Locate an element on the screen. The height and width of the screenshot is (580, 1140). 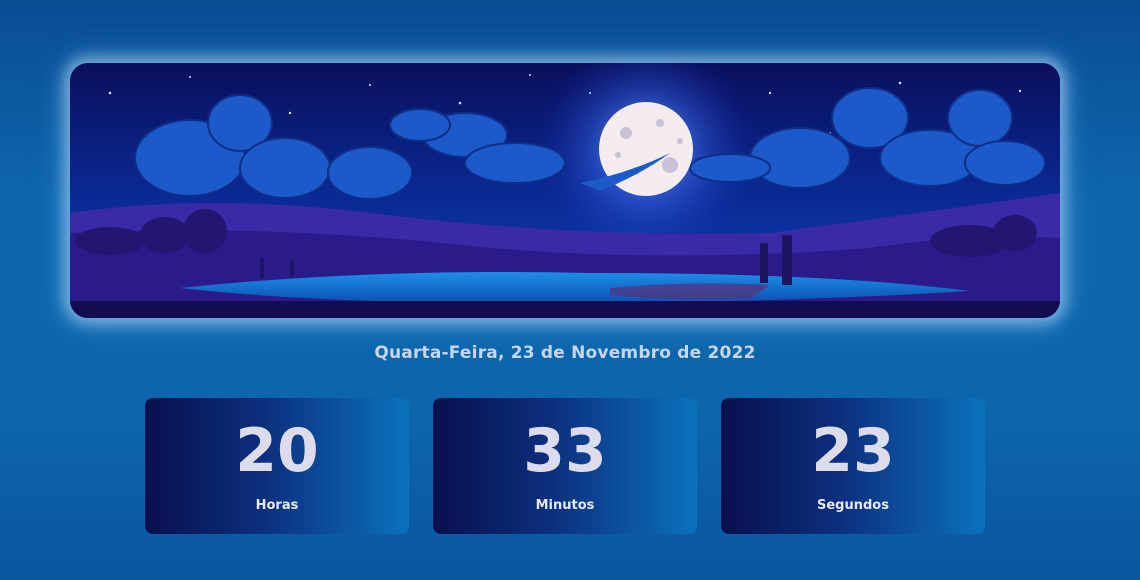
seconds-card: 23 Segundos is located at coordinates (853, 466).